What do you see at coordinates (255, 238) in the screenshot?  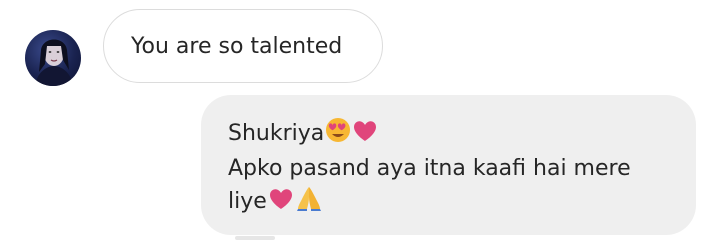 I see `next-message-peek` at bounding box center [255, 238].